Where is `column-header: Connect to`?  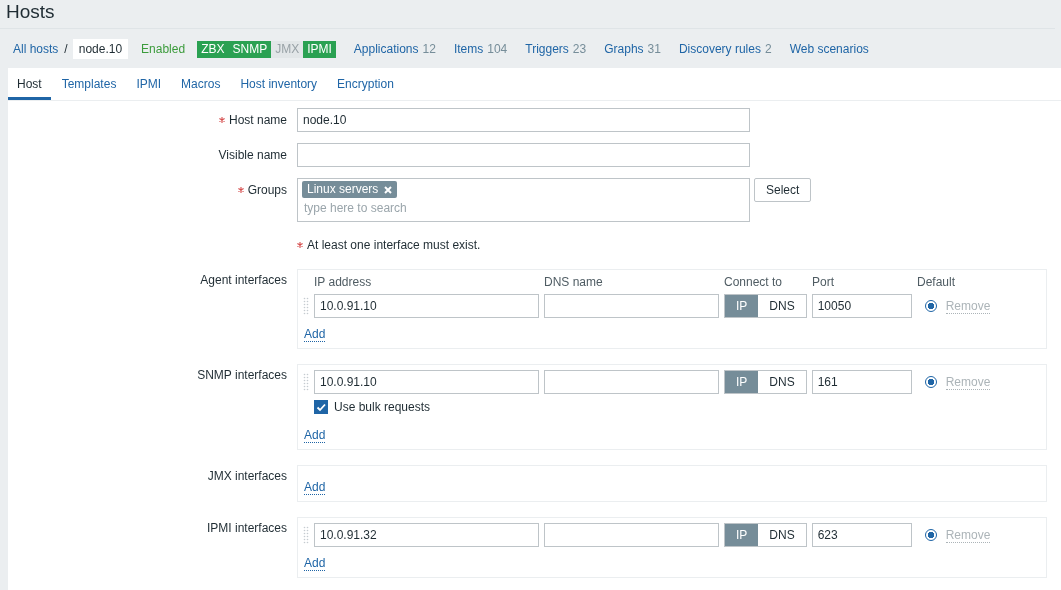 column-header: Connect to is located at coordinates (754, 283).